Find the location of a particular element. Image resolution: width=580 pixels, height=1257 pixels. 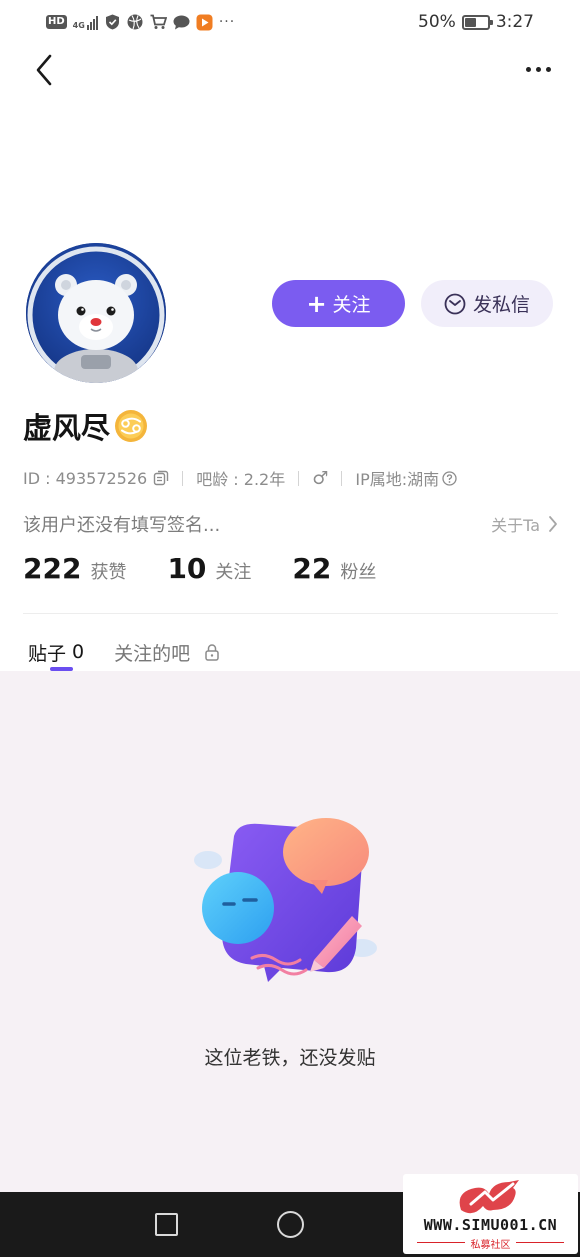

gender-icon: ♂ is located at coordinates (320, 478).